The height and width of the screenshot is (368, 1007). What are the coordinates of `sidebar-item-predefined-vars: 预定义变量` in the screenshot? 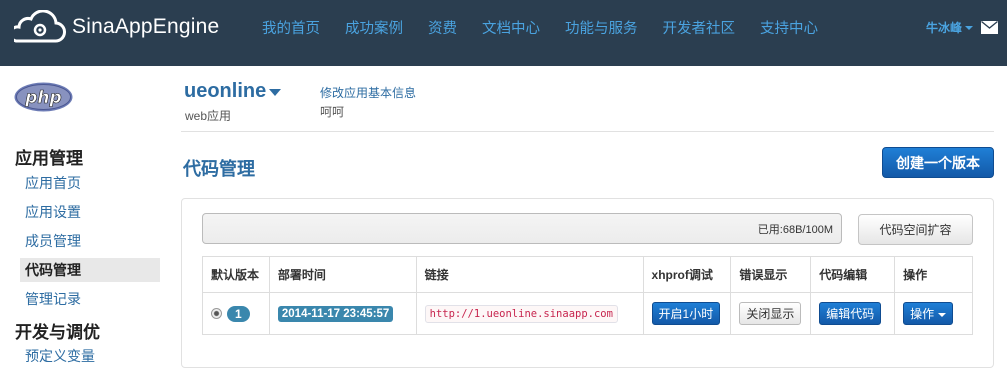 It's located at (90, 356).